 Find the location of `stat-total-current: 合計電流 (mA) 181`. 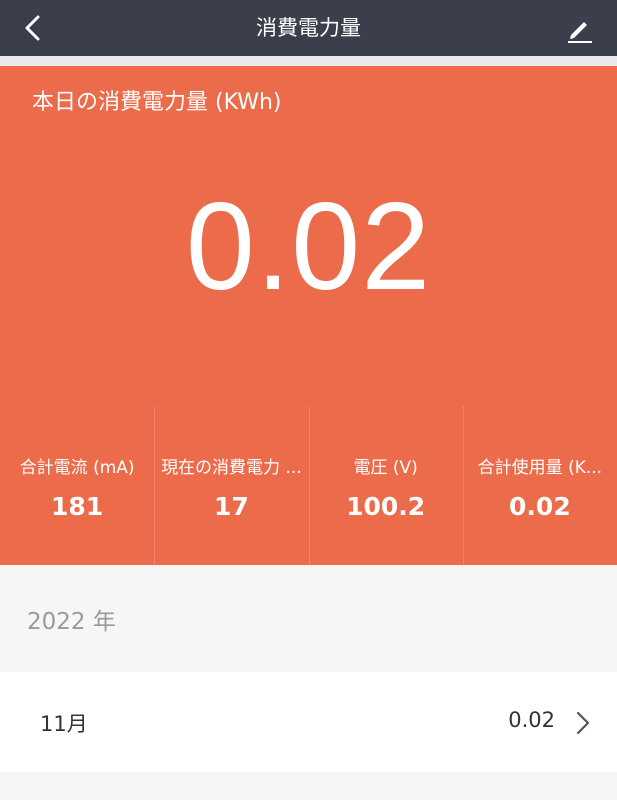

stat-total-current: 合計電流 (mA) 181 is located at coordinates (77, 485).